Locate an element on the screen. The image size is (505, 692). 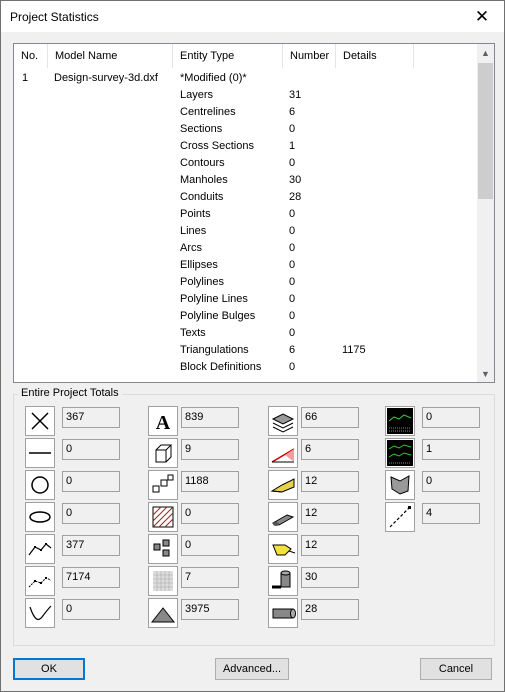
table-row: Arcs 0 is located at coordinates (245, 248).